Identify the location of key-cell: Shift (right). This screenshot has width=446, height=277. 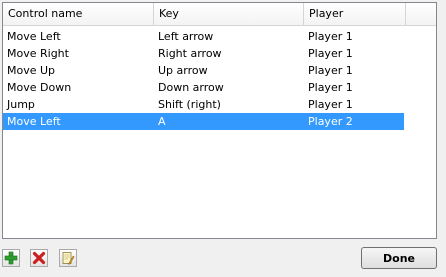
(189, 104).